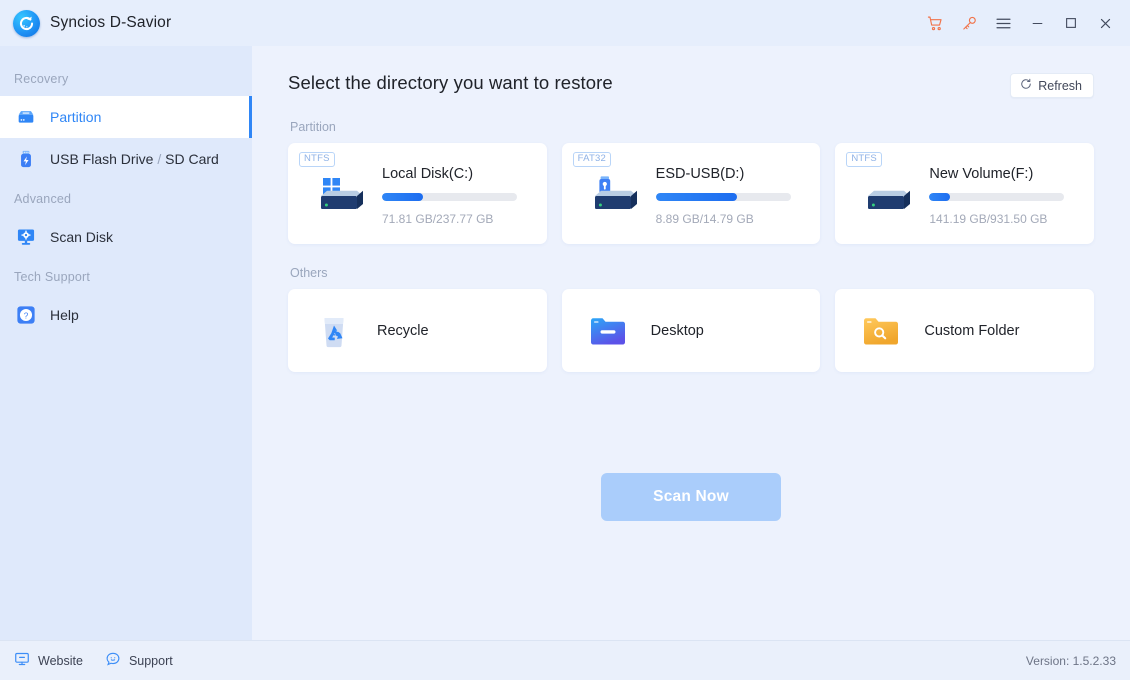 The width and height of the screenshot is (1130, 680). I want to click on partition-info: New Volume(F:) 141.19 GB/931.50 GB, so click(996, 194).